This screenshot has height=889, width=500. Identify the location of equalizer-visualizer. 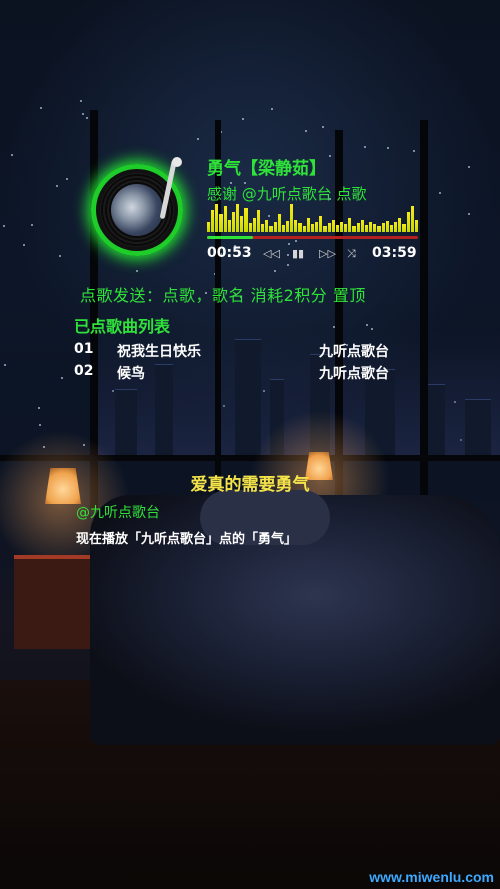
(312, 217).